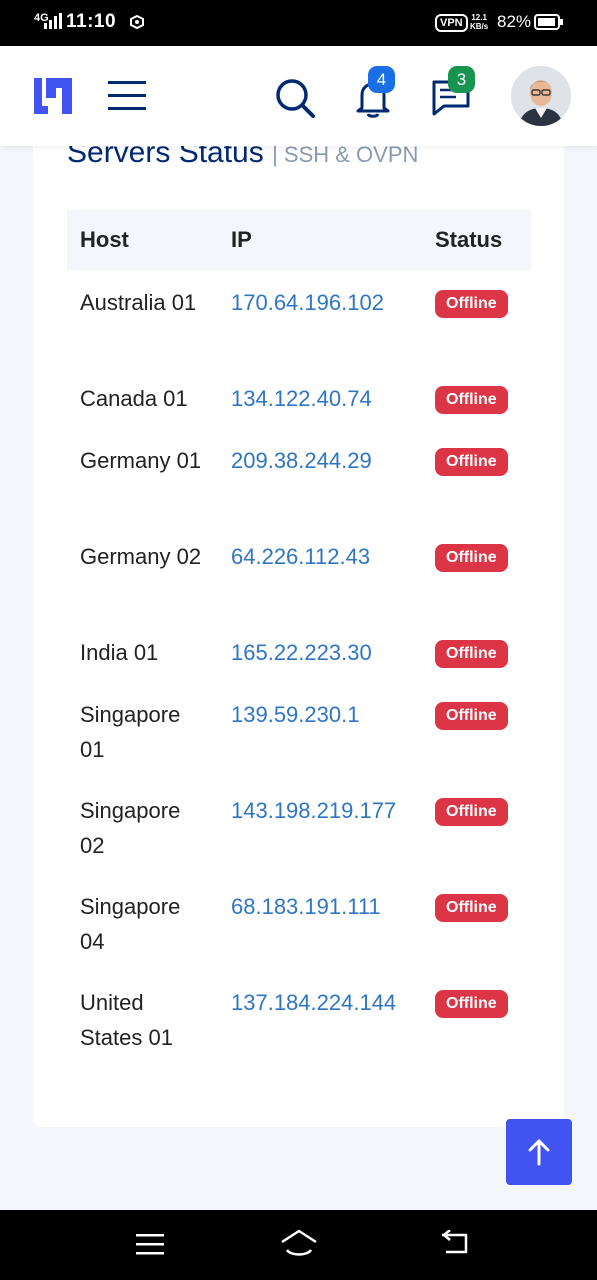 This screenshot has width=597, height=1280. I want to click on hotspot-icon, so click(137, 22).